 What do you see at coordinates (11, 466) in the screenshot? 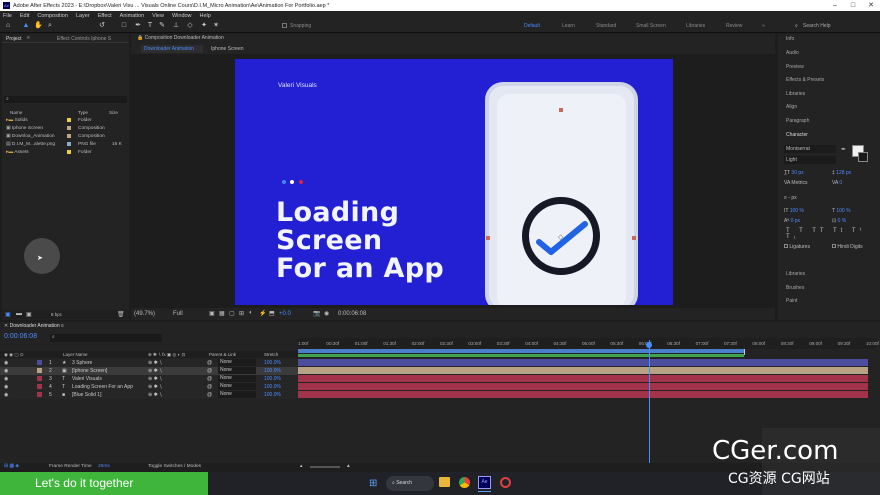
I see `comp-flowchart-icon: ⊞ ▦ ◈` at bounding box center [11, 466].